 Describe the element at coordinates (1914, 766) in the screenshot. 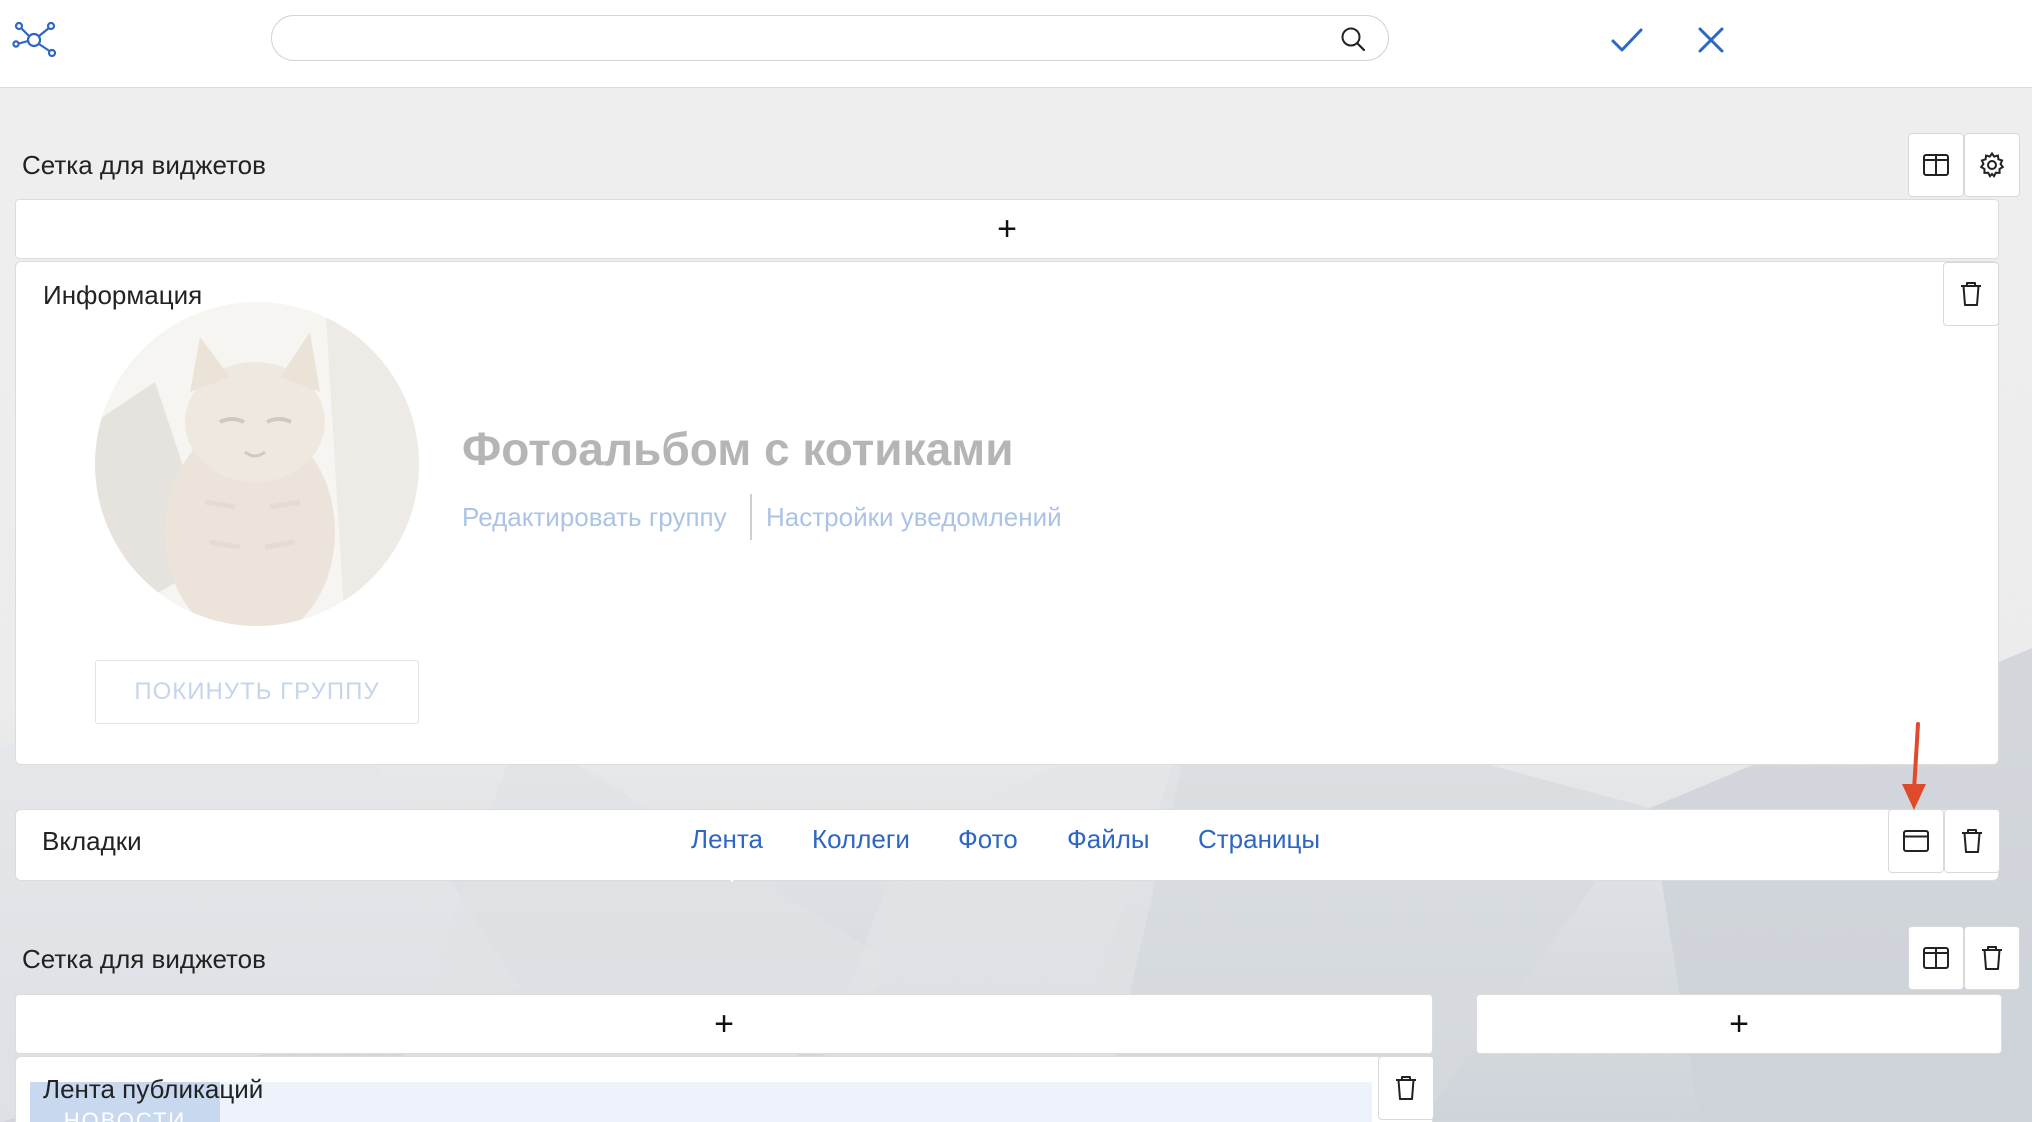

I see `annotation-arrow-icon` at that location.